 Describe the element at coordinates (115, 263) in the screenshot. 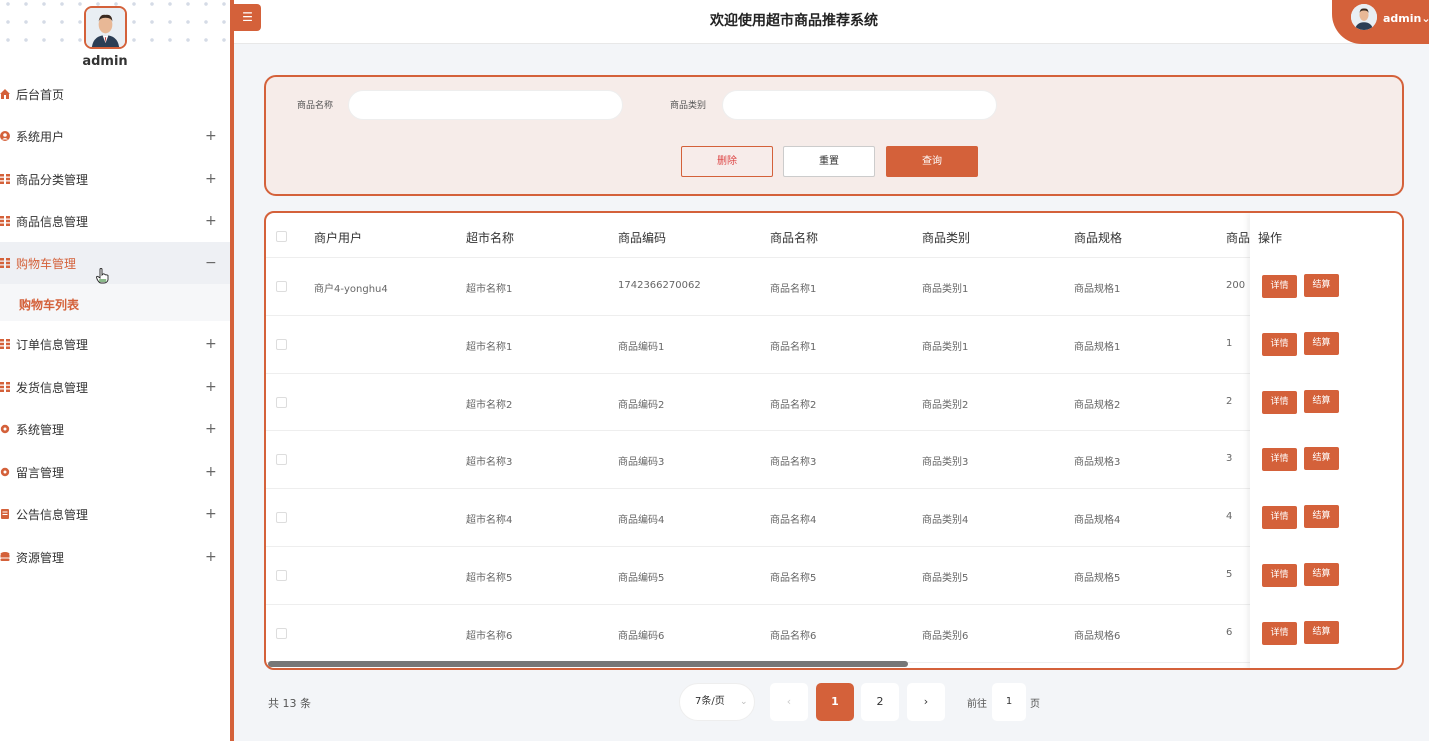

I see `sidebar-item-cart: 购物车管理 −` at that location.